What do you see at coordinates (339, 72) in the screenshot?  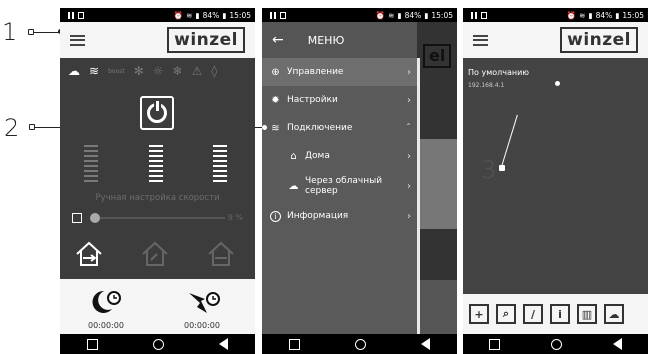 I see `menu-item-control: ⊕ Управление ›` at bounding box center [339, 72].